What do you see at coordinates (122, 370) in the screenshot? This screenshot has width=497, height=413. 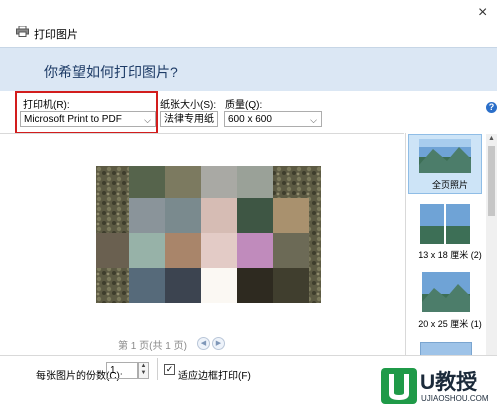 I see `copies-input: 1` at bounding box center [122, 370].